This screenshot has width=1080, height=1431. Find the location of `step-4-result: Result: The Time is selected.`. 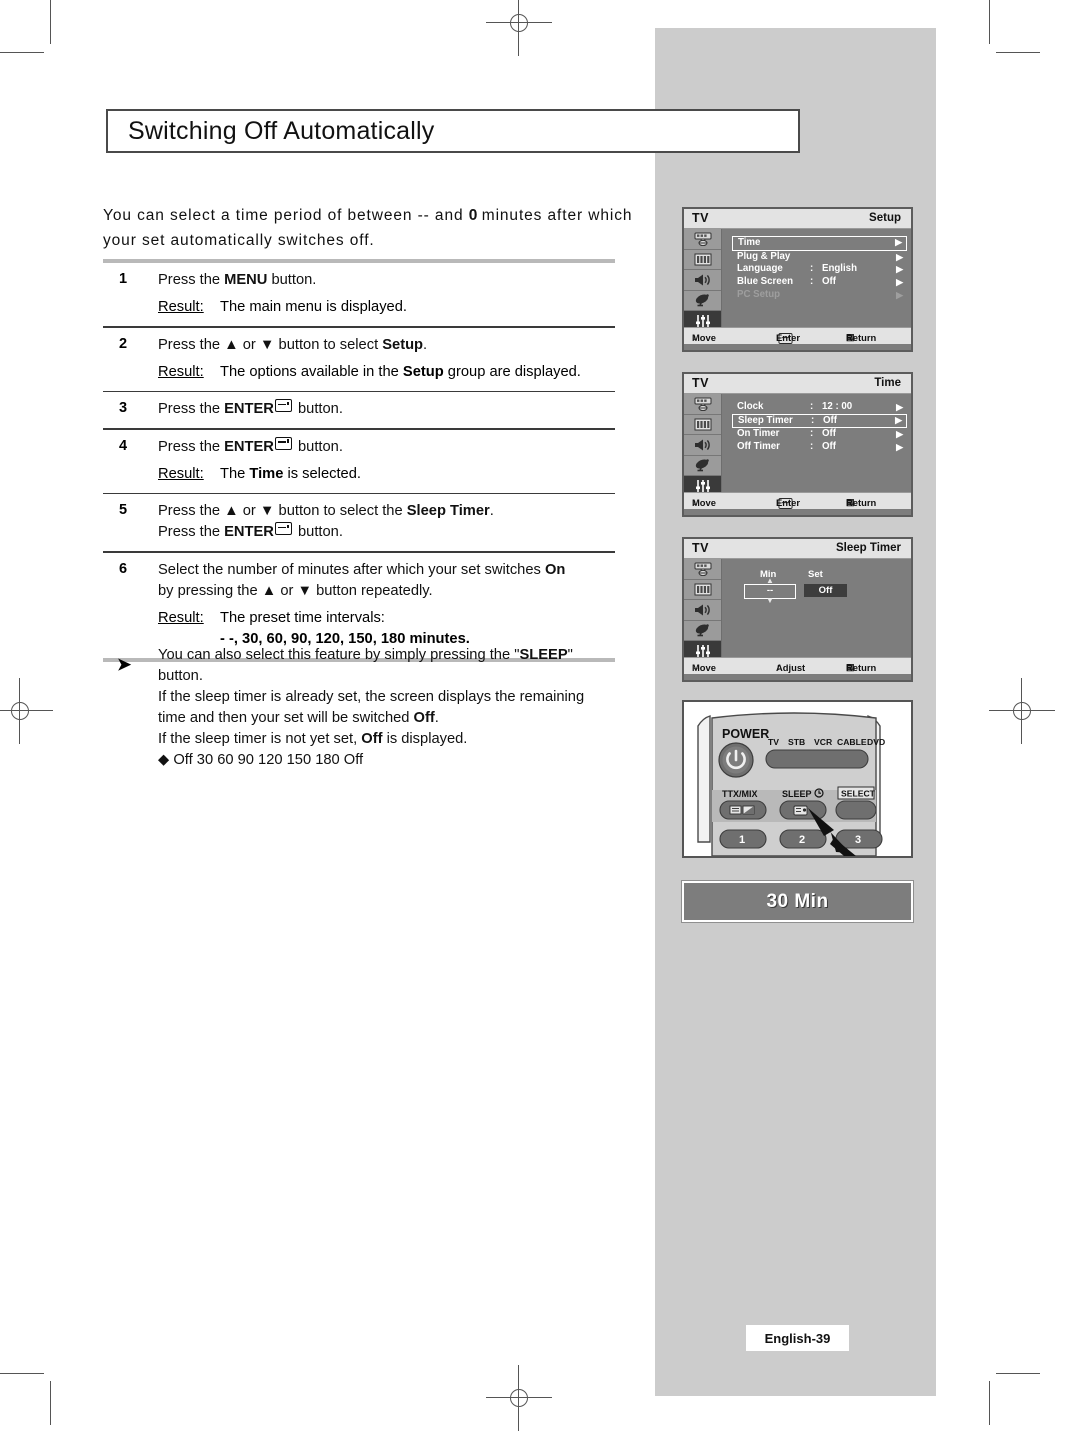

step-4-result: Result: The Time is selected. is located at coordinates (386, 474).